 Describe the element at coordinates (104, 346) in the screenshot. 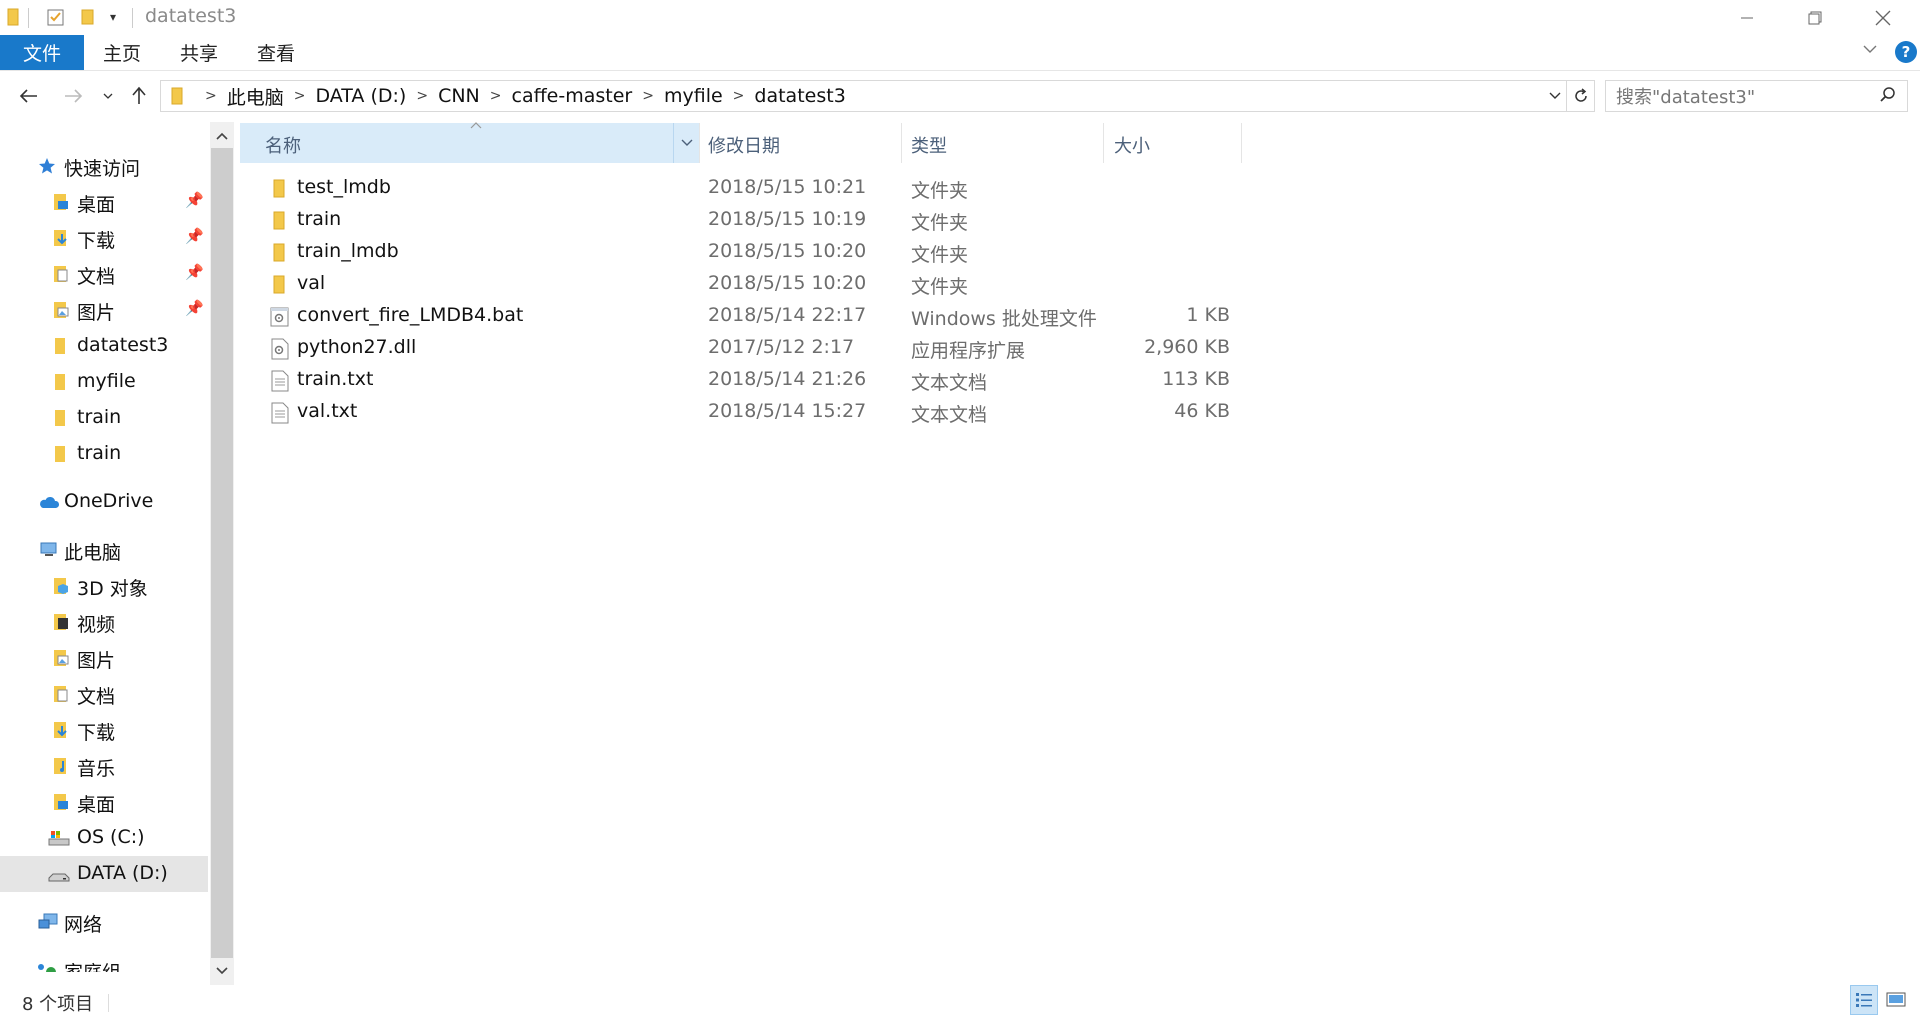

I see `nav-quick-datatest3: datatest3` at that location.